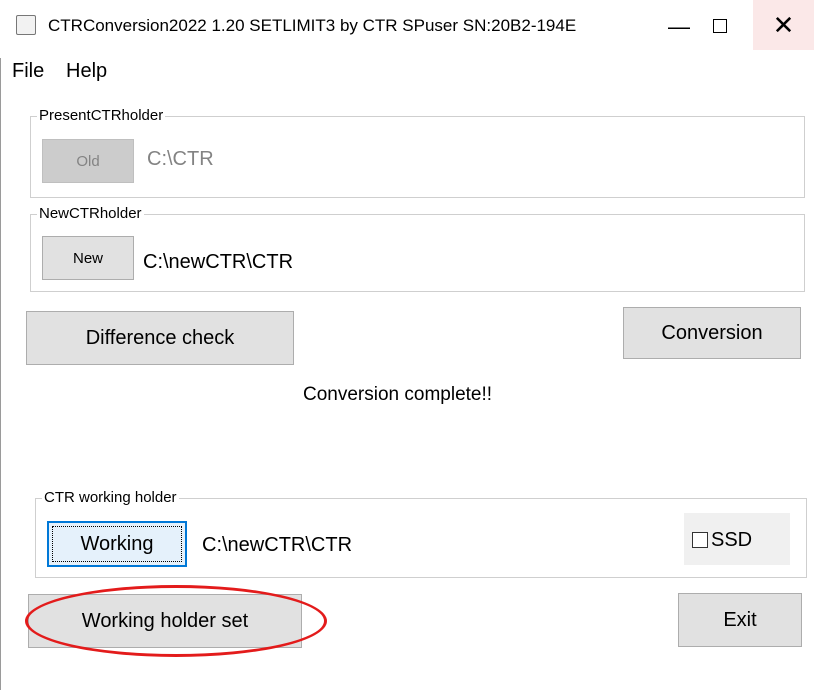  Describe the element at coordinates (740, 620) in the screenshot. I see `exit-button: Exit` at that location.